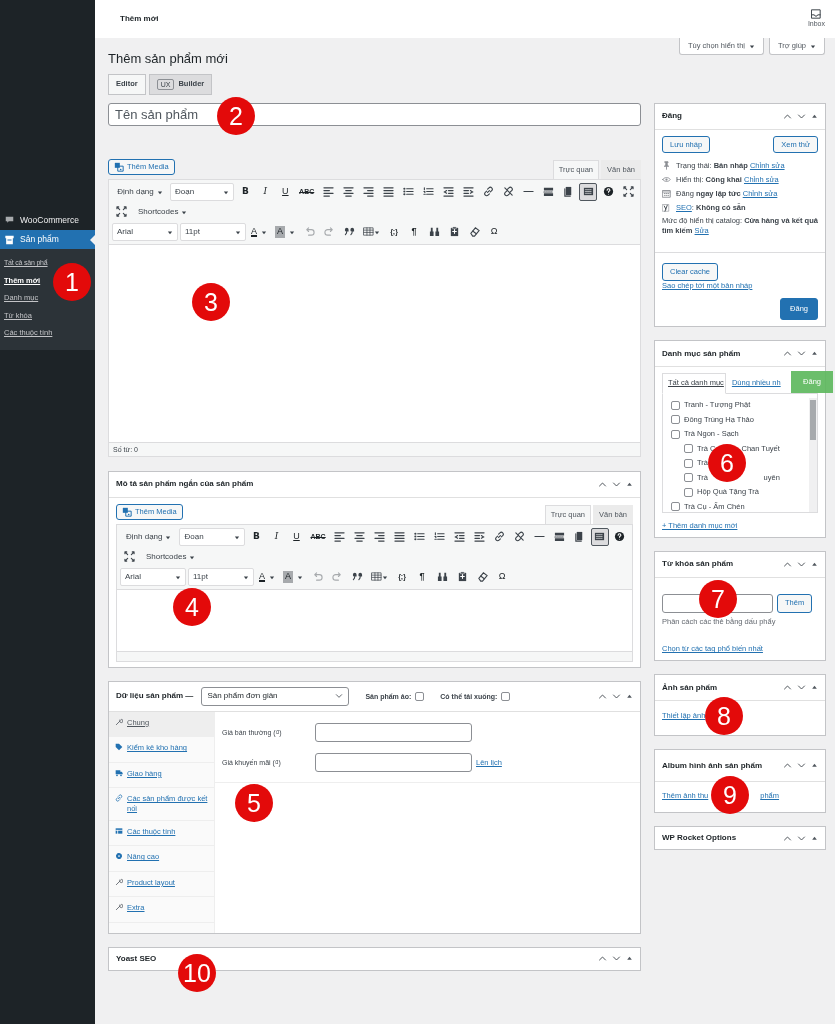  Describe the element at coordinates (275, 696) in the screenshot. I see `product-type-select: Sản phẩm đơn giản` at that location.